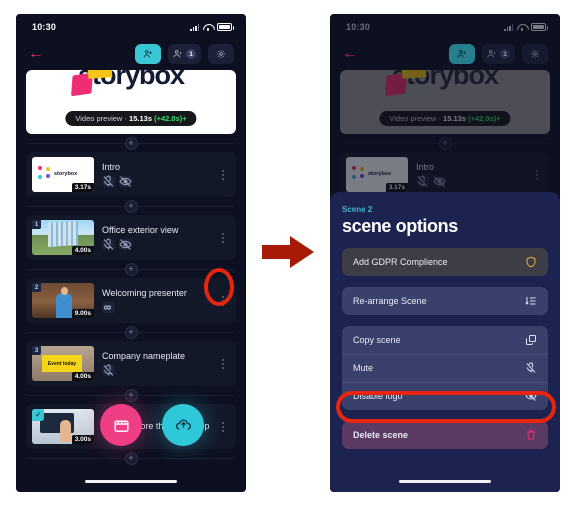 The image size is (573, 507). Describe the element at coordinates (44, 27) in the screenshot. I see `status-time: 10:30` at that location.